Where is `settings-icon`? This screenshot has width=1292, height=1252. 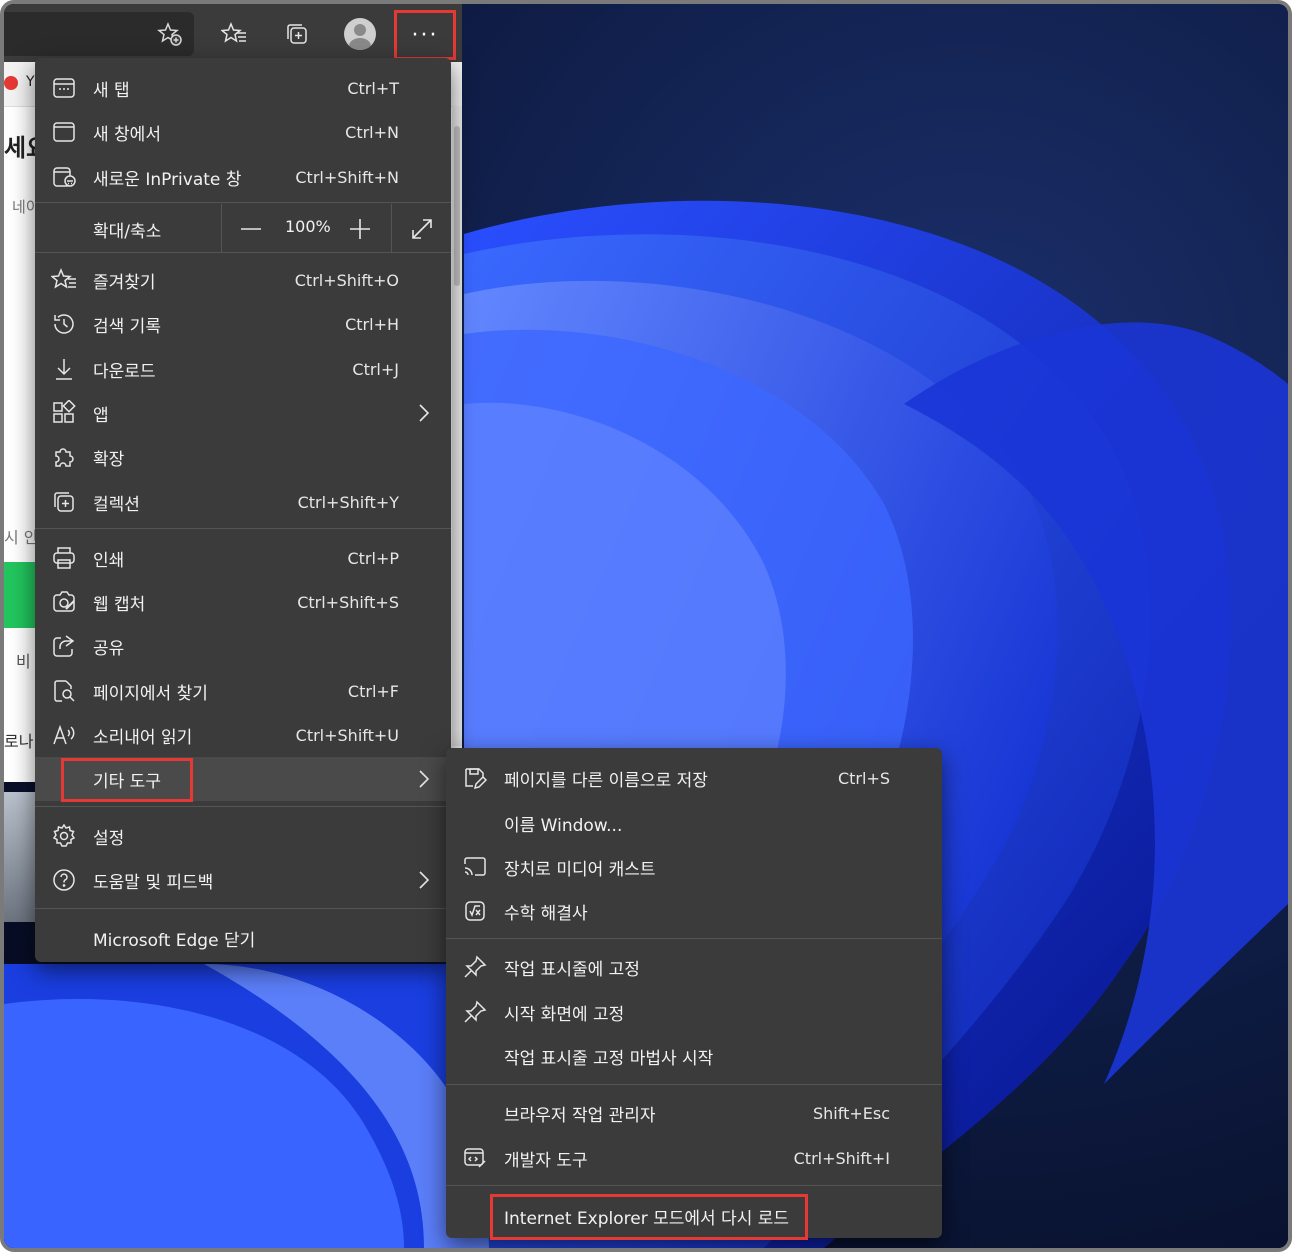 settings-icon is located at coordinates (64, 836).